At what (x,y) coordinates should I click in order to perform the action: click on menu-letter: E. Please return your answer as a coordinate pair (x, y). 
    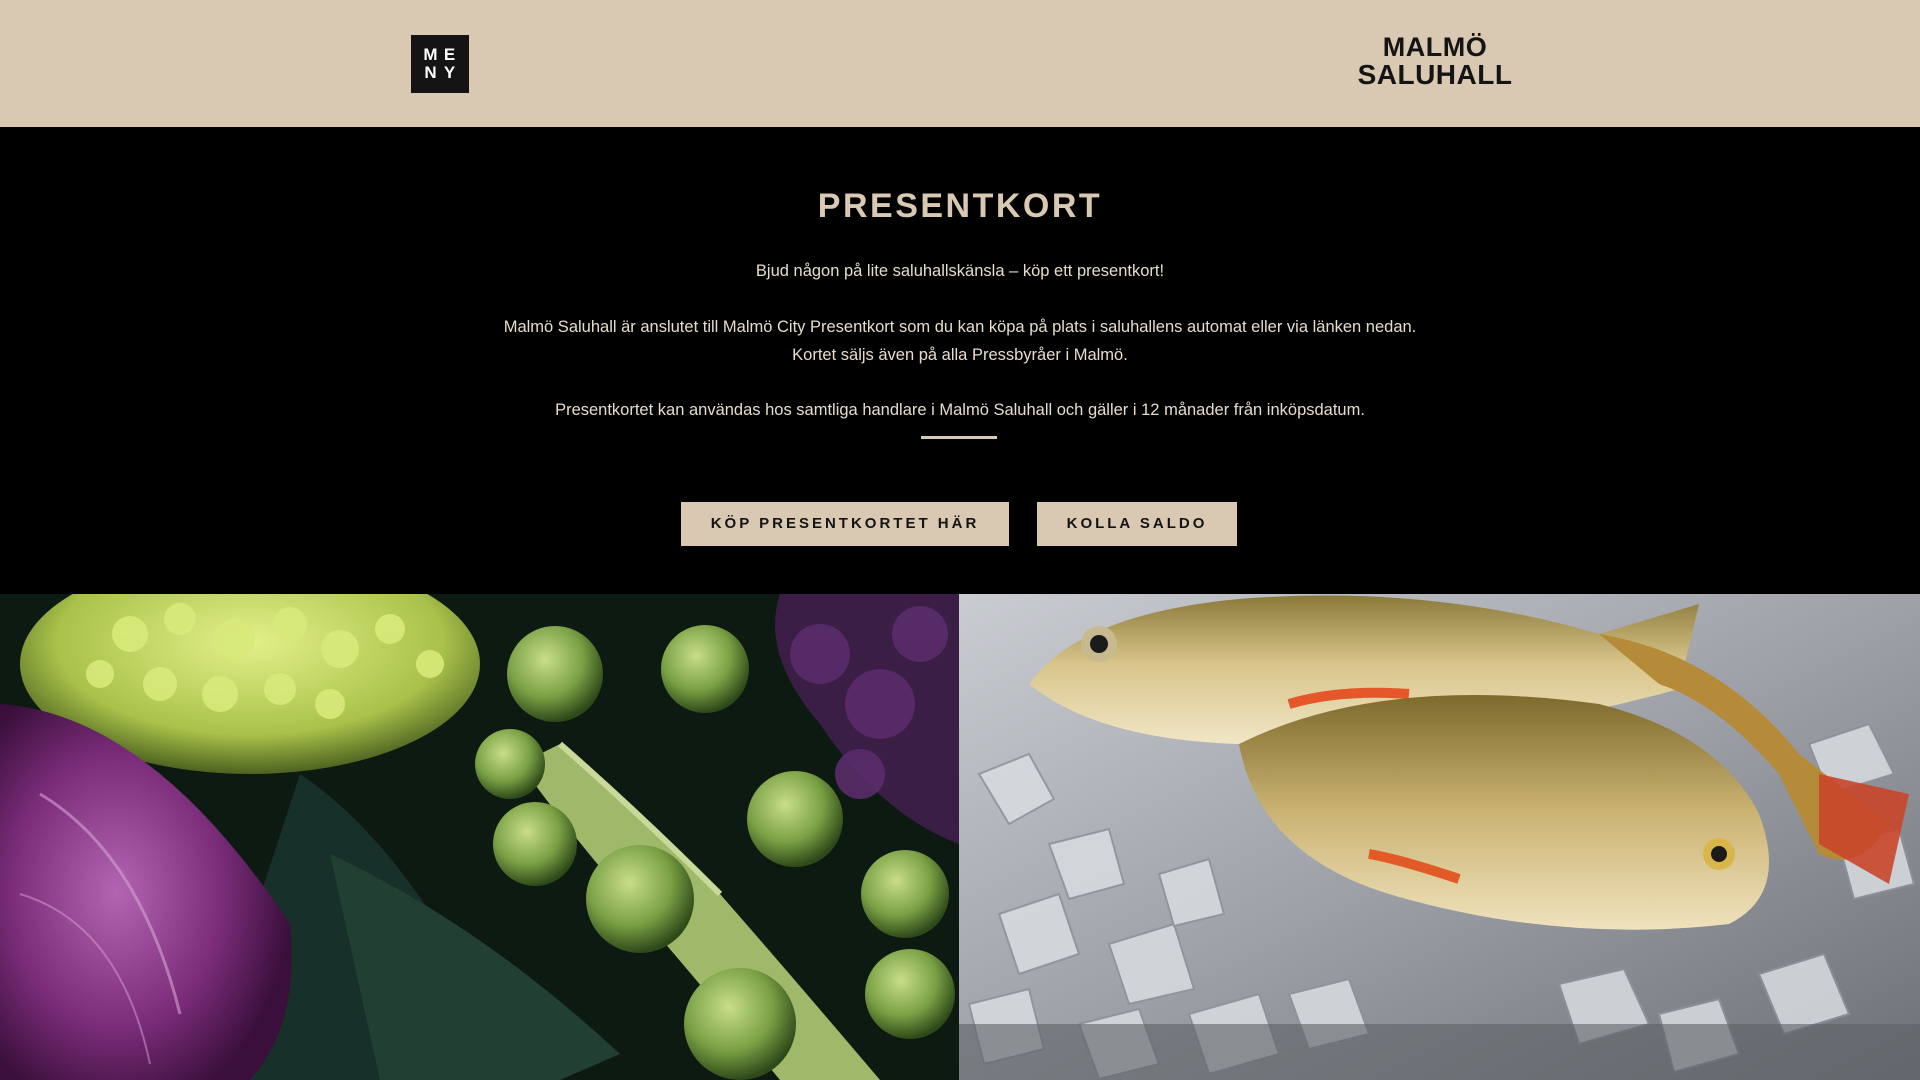
    Looking at the image, I should click on (449, 54).